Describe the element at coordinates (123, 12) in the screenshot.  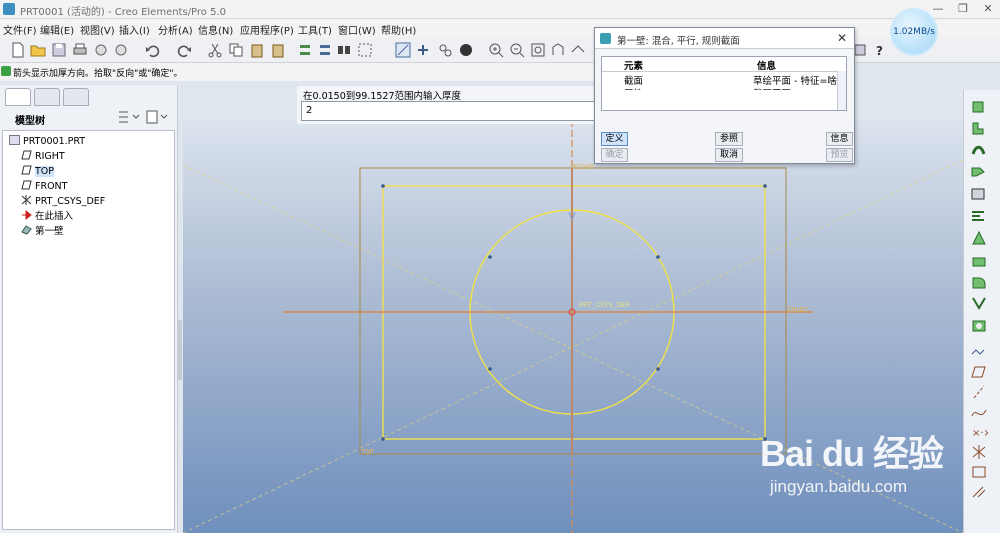
I see `window-title: PRT0001 (活动的) - Creo Elements/Pro 5.0` at that location.